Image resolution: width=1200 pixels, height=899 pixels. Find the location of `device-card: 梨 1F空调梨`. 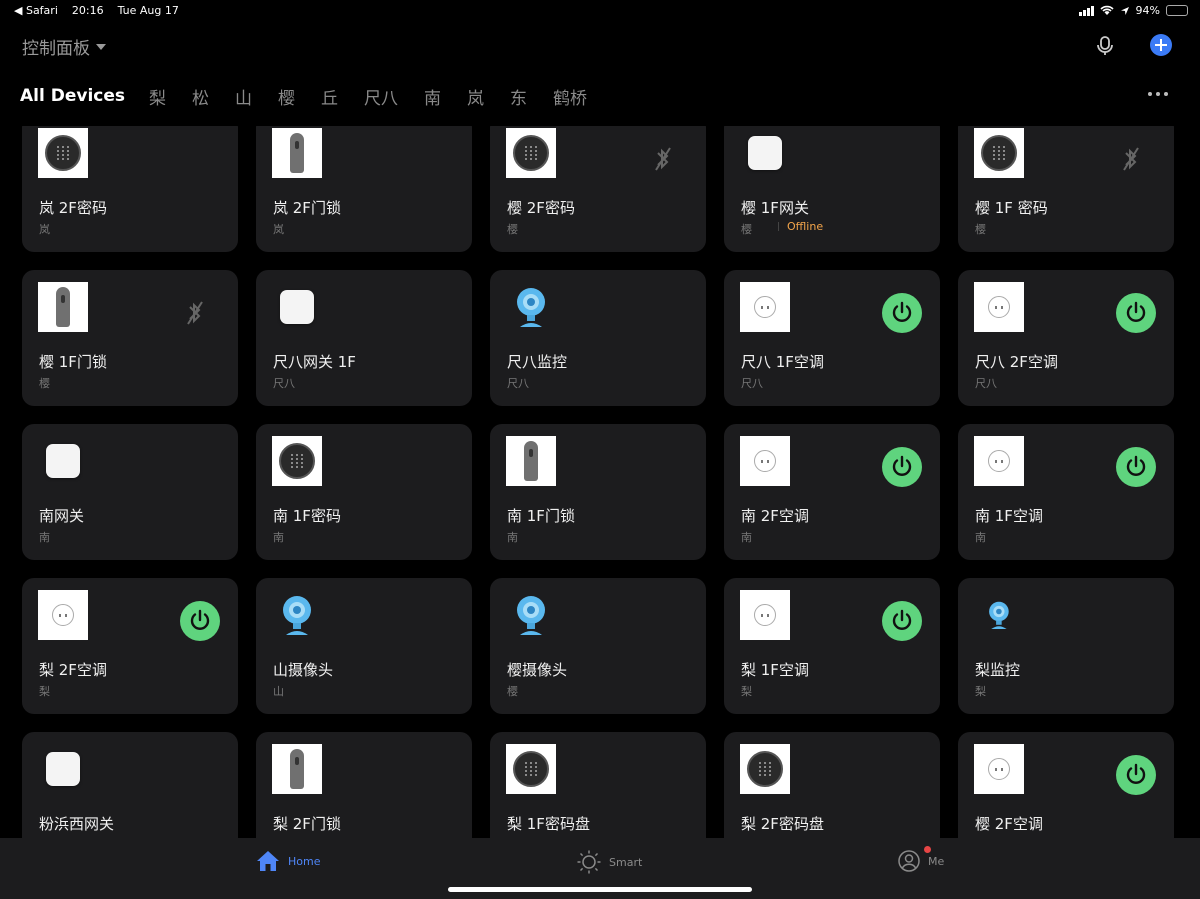

device-card: 梨 1F空调梨 is located at coordinates (832, 646).